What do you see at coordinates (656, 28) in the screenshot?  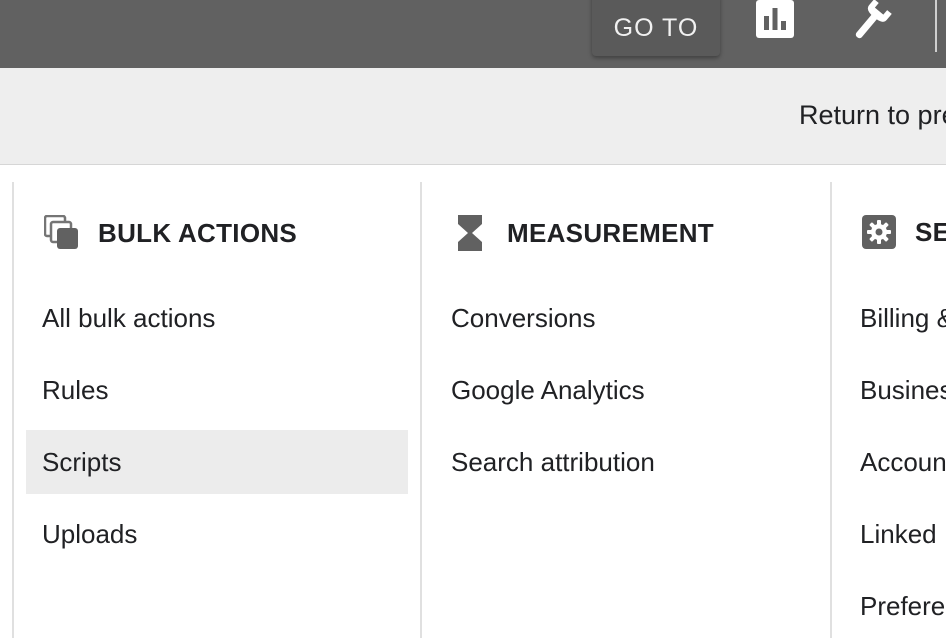 I see `go-to-button: GO TO` at bounding box center [656, 28].